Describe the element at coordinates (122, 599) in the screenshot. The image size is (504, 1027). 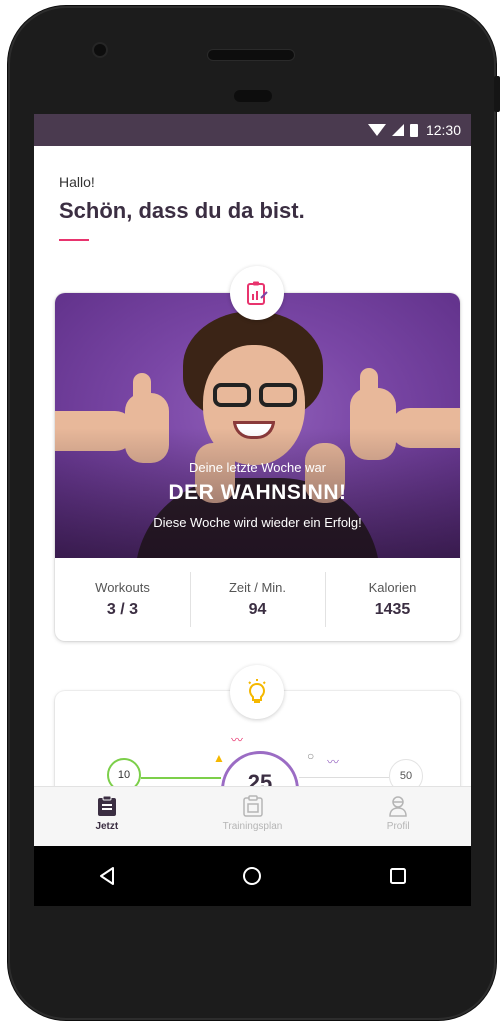
I see `stat-workouts: Workouts 3 / 3` at that location.